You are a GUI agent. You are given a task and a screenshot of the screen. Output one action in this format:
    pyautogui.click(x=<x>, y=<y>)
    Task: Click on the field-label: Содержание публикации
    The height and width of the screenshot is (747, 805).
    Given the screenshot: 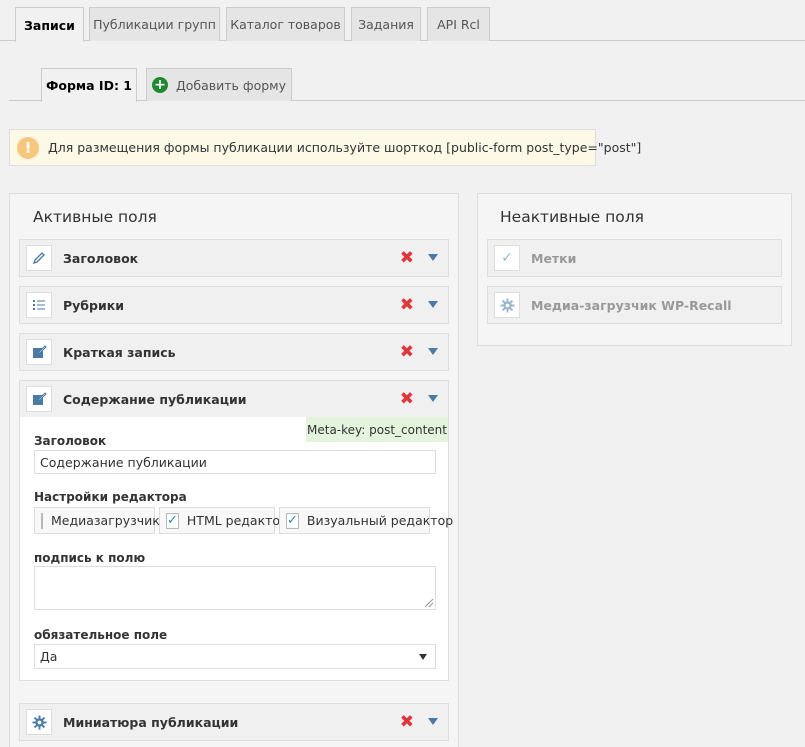 What is the action you would take?
    pyautogui.click(x=155, y=399)
    